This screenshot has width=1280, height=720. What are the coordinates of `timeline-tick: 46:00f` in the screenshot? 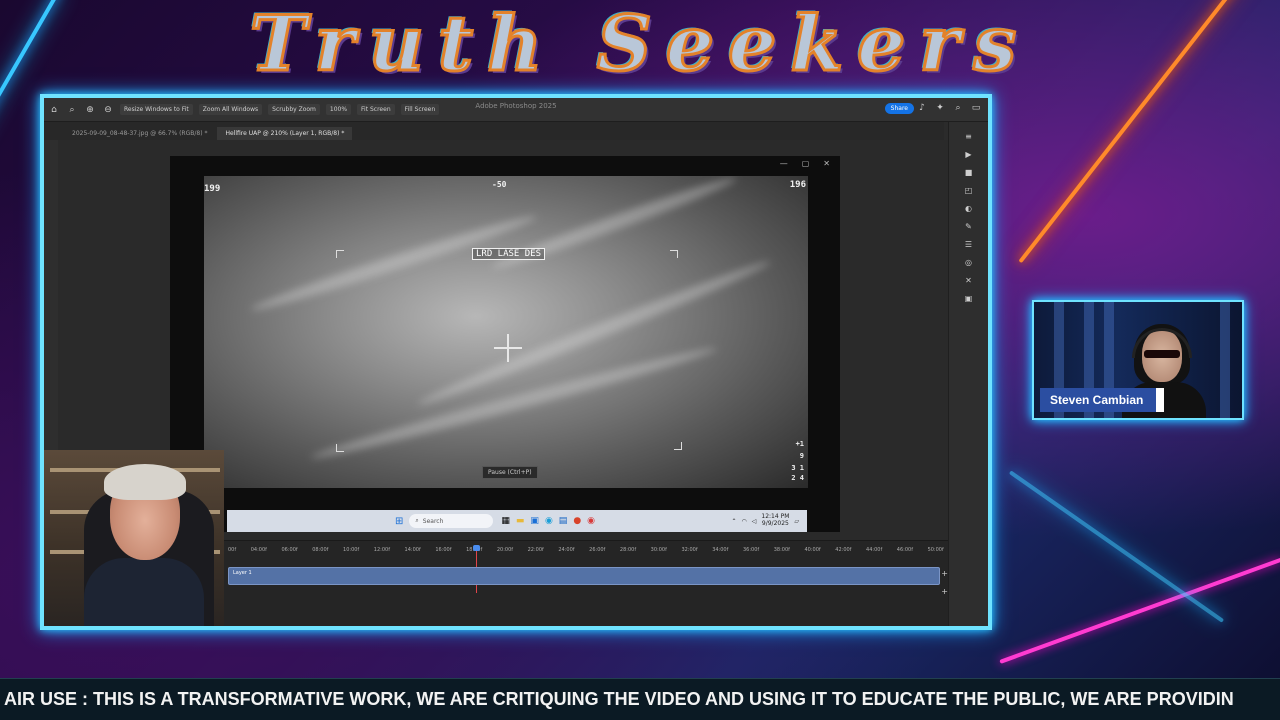 It's located at (904, 550).